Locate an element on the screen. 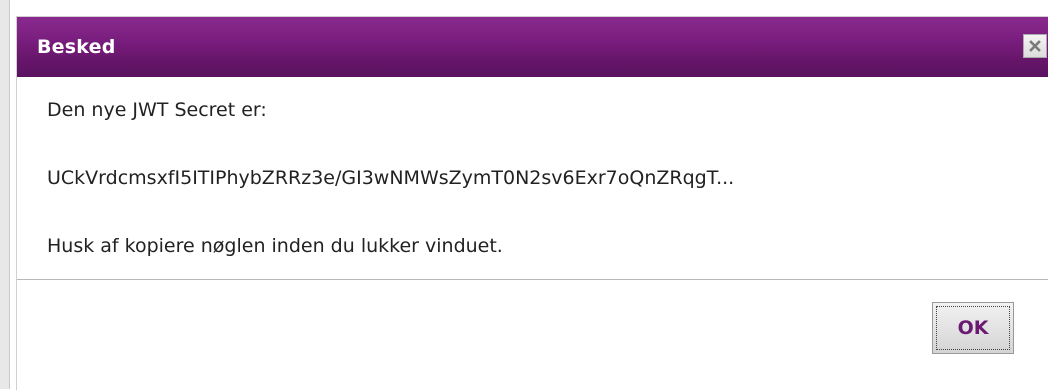 The width and height of the screenshot is (1048, 390). close-icon is located at coordinates (1035, 46).